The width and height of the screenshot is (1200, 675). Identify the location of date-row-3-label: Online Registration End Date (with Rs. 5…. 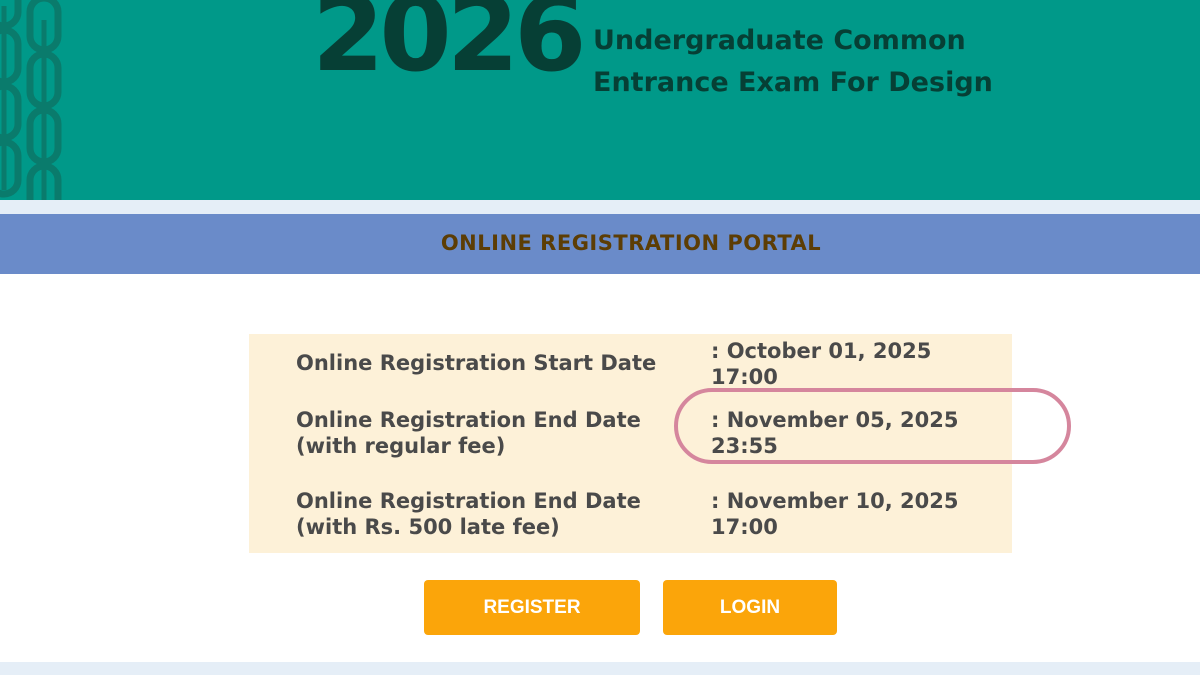
(468, 514).